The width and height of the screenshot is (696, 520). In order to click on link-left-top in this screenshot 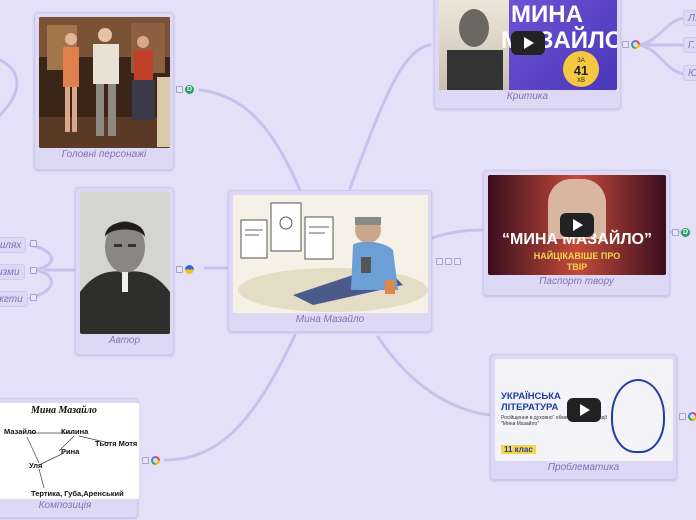, I will do `click(9, 87)`.